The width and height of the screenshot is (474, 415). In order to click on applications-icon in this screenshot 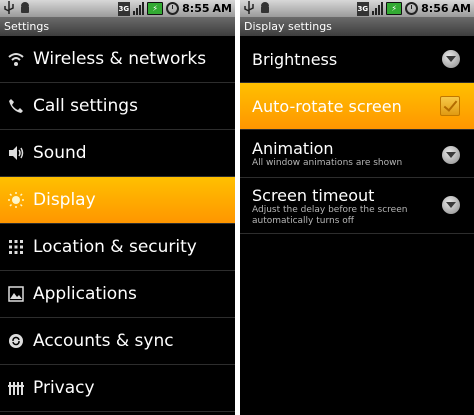, I will do `click(16, 294)`.